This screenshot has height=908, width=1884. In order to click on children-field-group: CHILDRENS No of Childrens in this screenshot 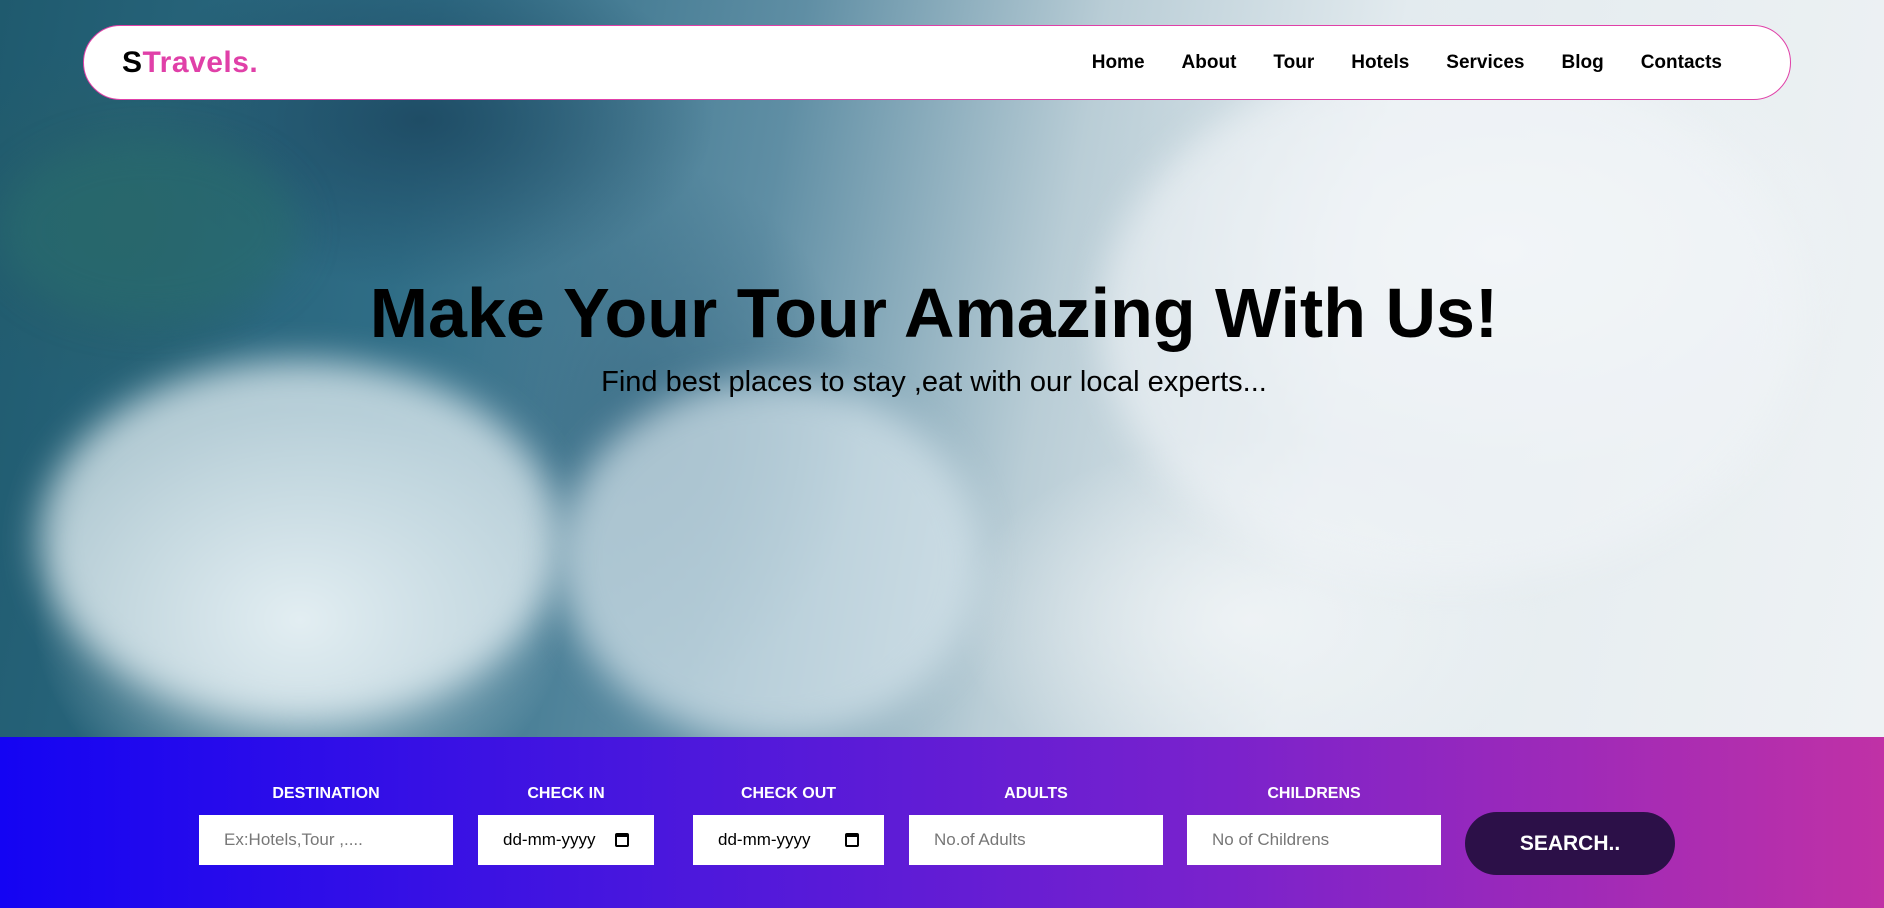, I will do `click(1314, 825)`.